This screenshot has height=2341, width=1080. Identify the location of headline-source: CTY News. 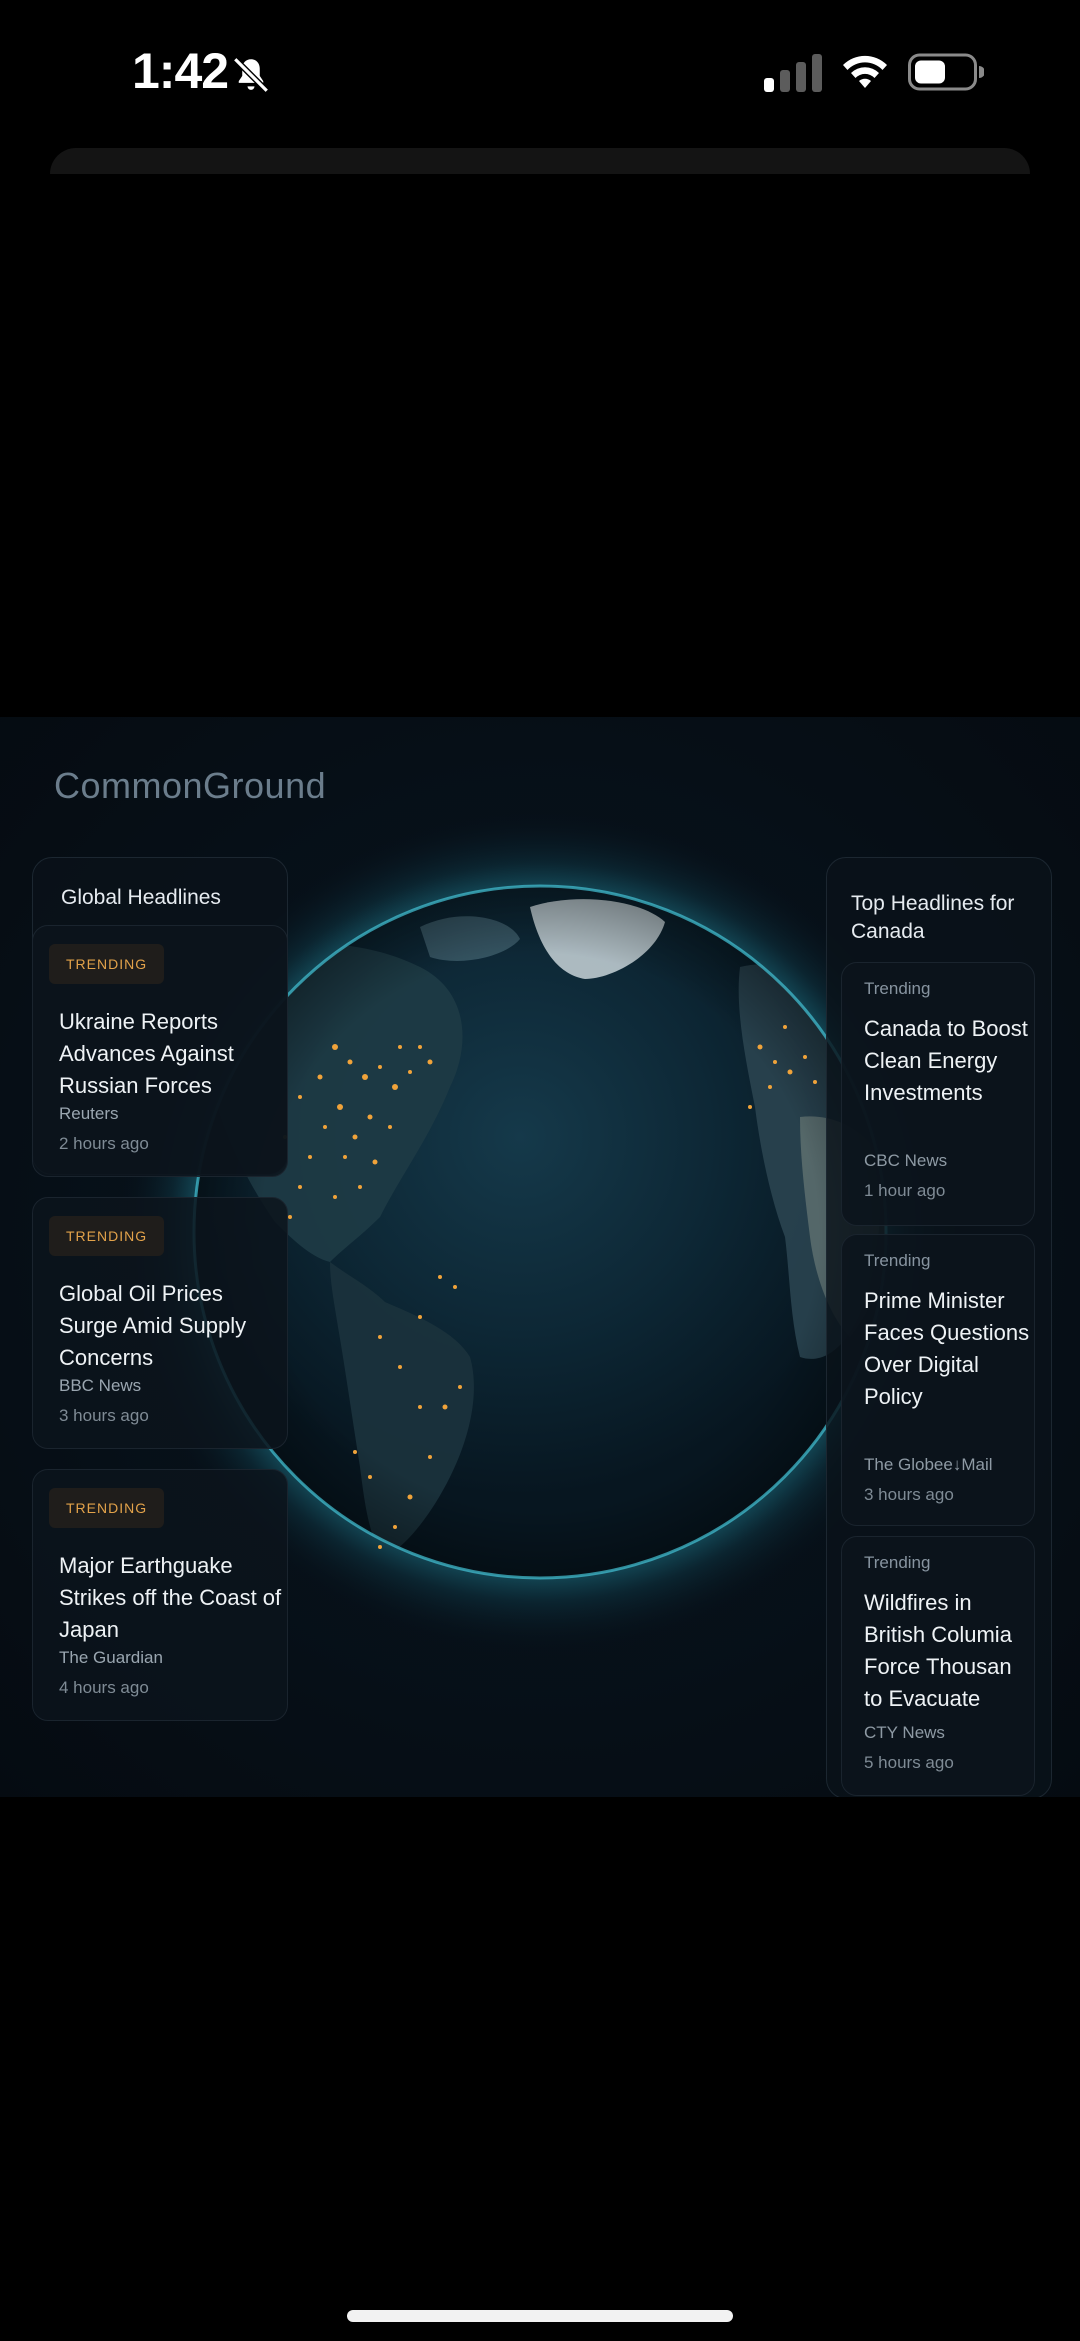
(904, 1732).